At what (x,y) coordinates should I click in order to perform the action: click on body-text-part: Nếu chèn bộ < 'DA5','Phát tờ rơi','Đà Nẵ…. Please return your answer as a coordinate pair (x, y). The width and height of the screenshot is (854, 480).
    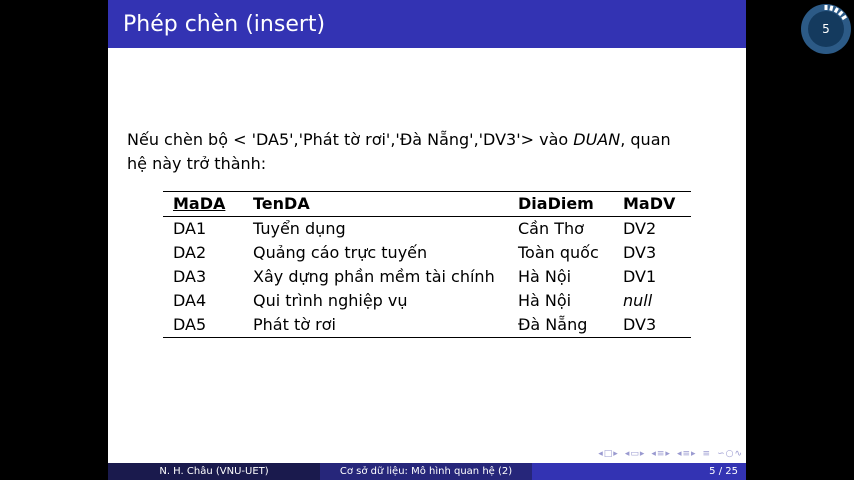
    Looking at the image, I should click on (350, 139).